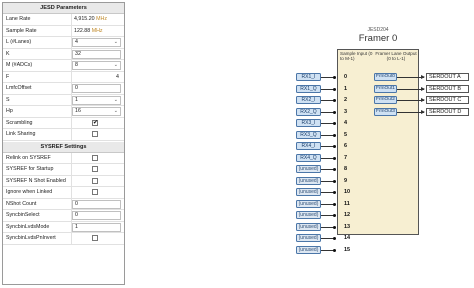 The image size is (474, 288). Describe the element at coordinates (385, 100) in the screenshot. I see `lane-output-frmout2: FrmOut2` at that location.